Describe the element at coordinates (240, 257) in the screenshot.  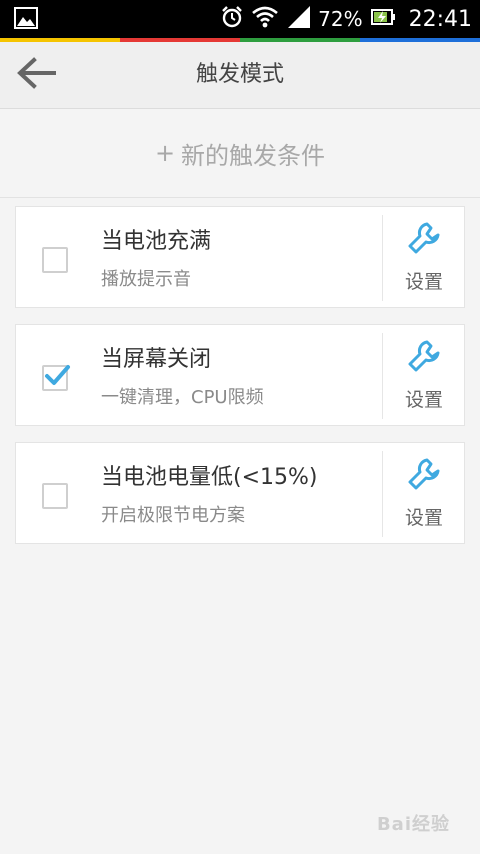
I see `trigger-card-battery-full: 当电池充满 播放提示音 设置` at that location.